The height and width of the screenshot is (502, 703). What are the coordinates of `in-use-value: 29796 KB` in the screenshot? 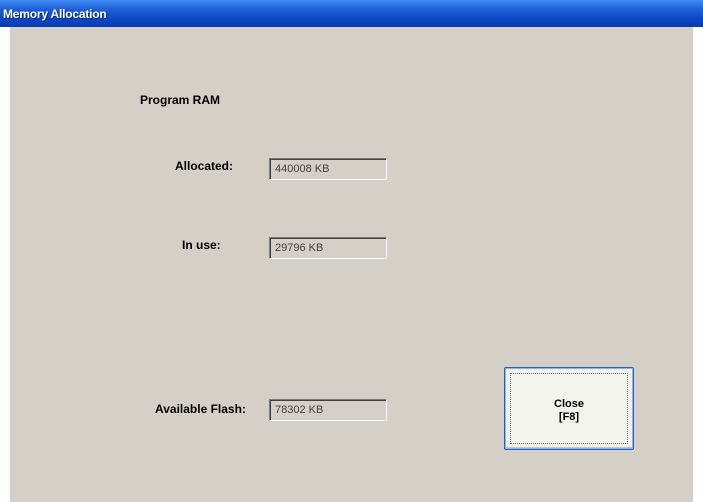 It's located at (299, 248).